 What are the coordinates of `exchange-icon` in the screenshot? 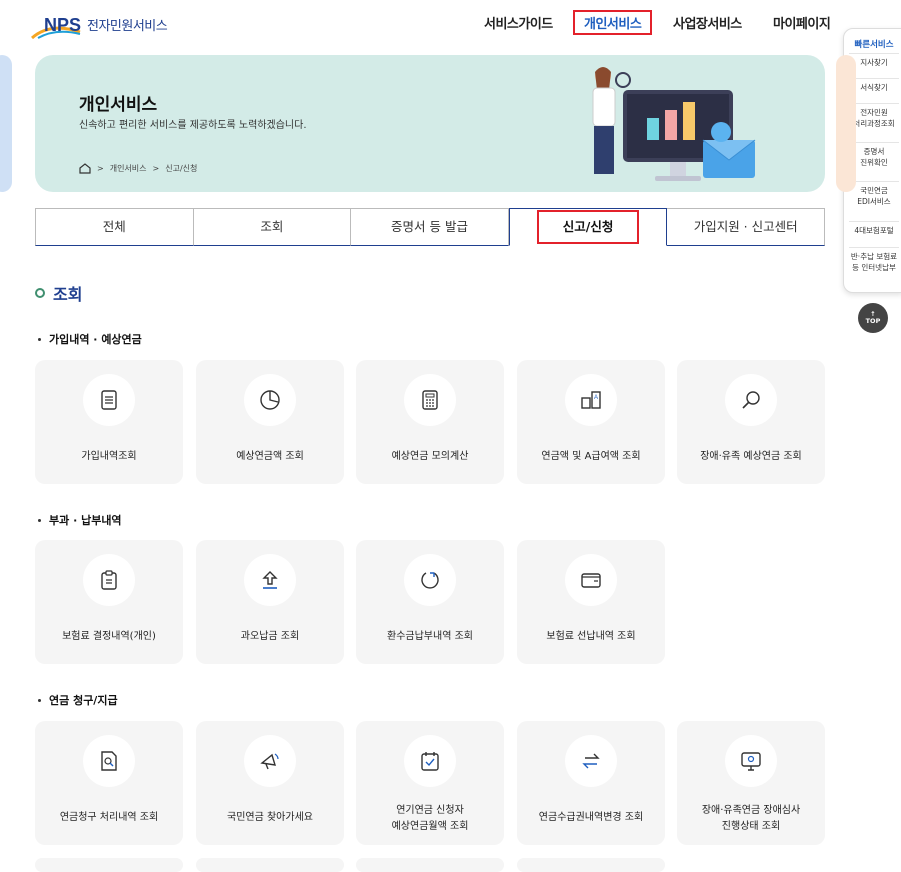 It's located at (591, 761).